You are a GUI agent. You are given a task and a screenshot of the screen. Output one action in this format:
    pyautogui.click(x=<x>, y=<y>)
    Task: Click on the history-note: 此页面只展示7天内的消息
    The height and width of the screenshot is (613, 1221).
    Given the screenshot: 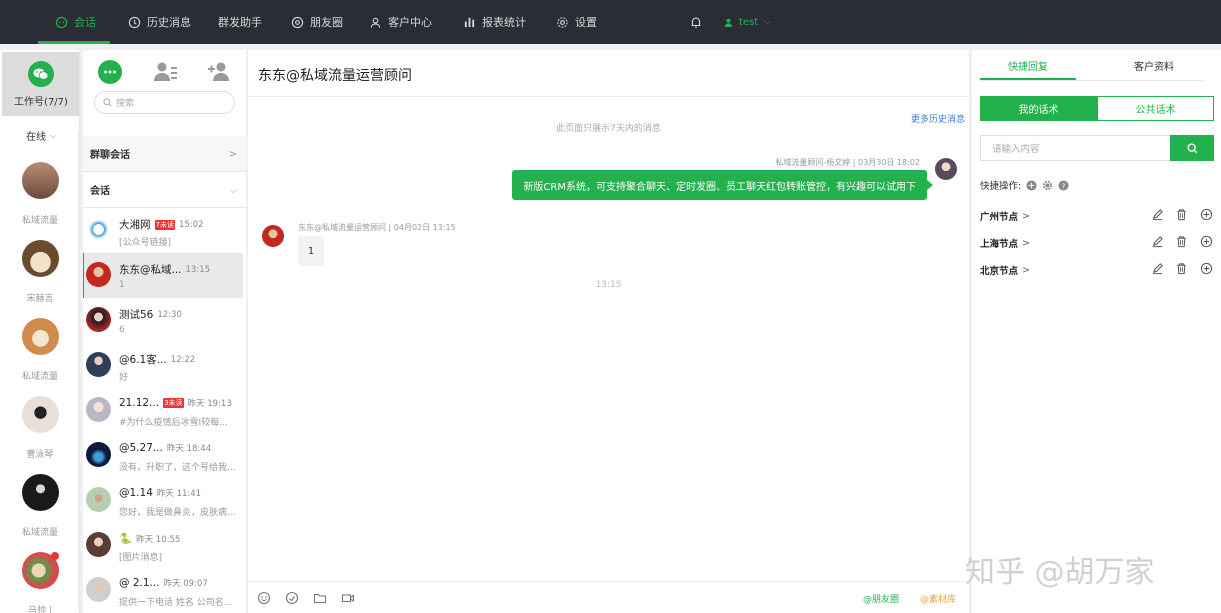 What is the action you would take?
    pyautogui.click(x=608, y=129)
    